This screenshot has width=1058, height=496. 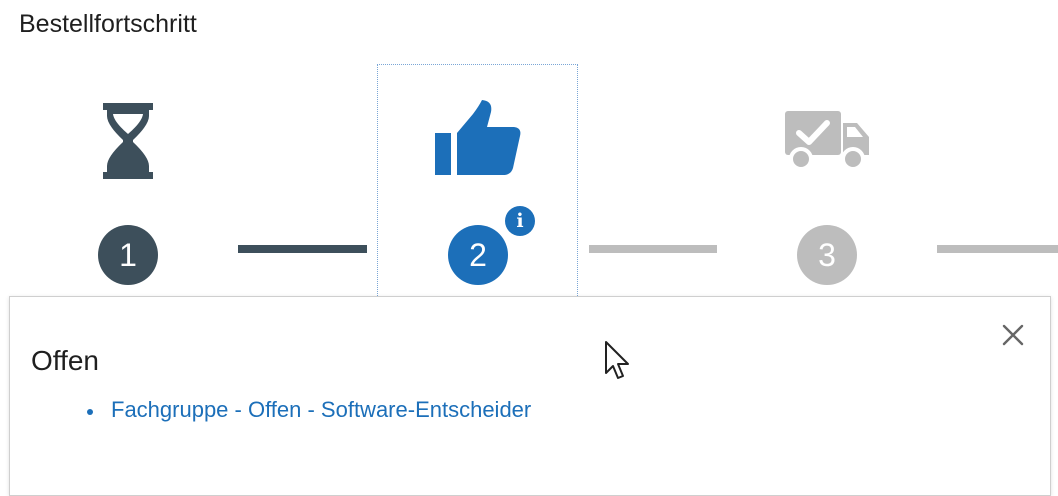 What do you see at coordinates (827, 255) in the screenshot?
I see `step-3-number: 3` at bounding box center [827, 255].